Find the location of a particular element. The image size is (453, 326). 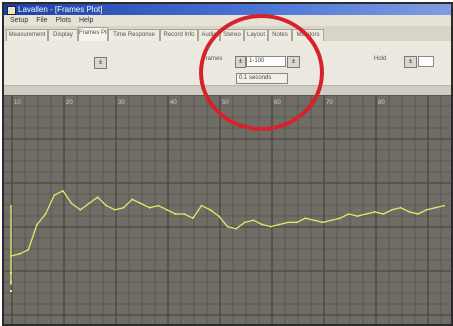

hold-label: Hold is located at coordinates (380, 59).